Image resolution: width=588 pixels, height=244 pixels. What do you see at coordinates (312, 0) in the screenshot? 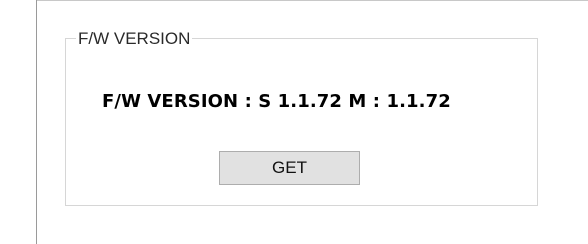
I see `window-top-edge` at bounding box center [312, 0].